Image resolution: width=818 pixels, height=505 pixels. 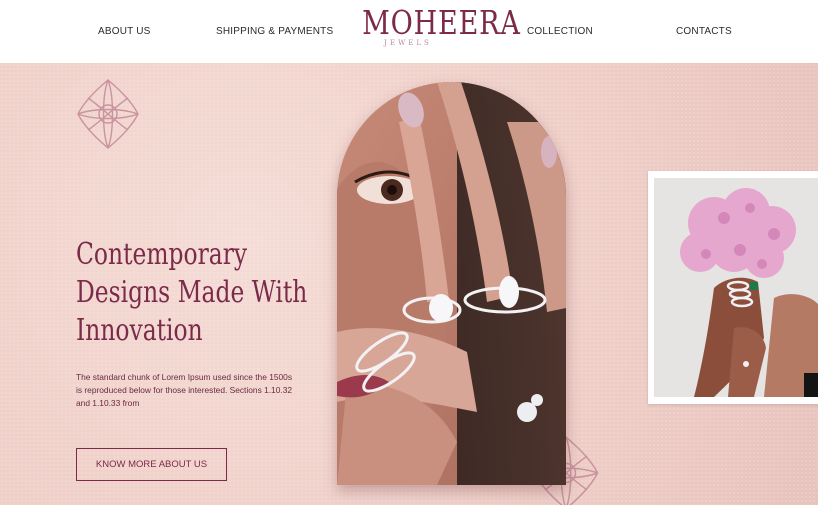 What do you see at coordinates (162, 254) in the screenshot?
I see `headline-line: Contemporary` at bounding box center [162, 254].